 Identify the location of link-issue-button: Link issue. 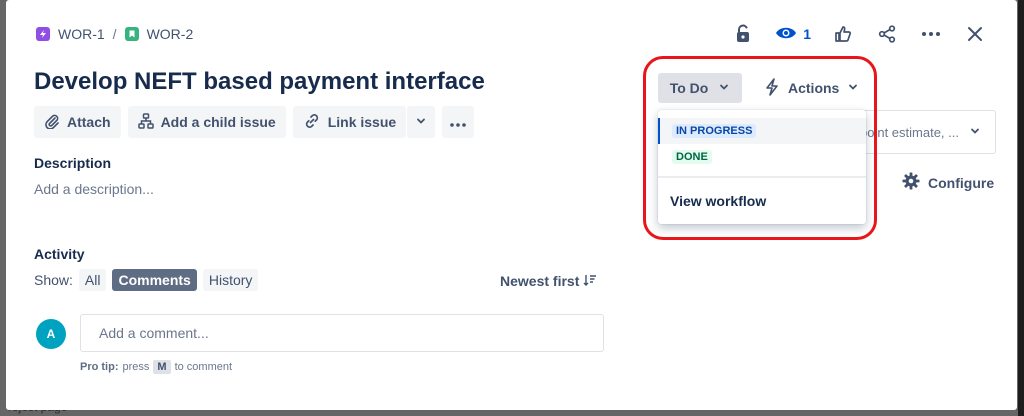
(349, 122).